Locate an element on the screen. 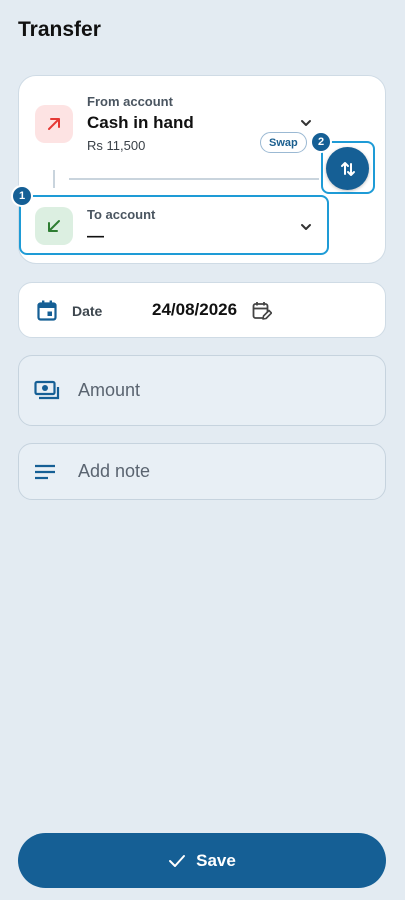 This screenshot has height=900, width=405. check-icon is located at coordinates (177, 860).